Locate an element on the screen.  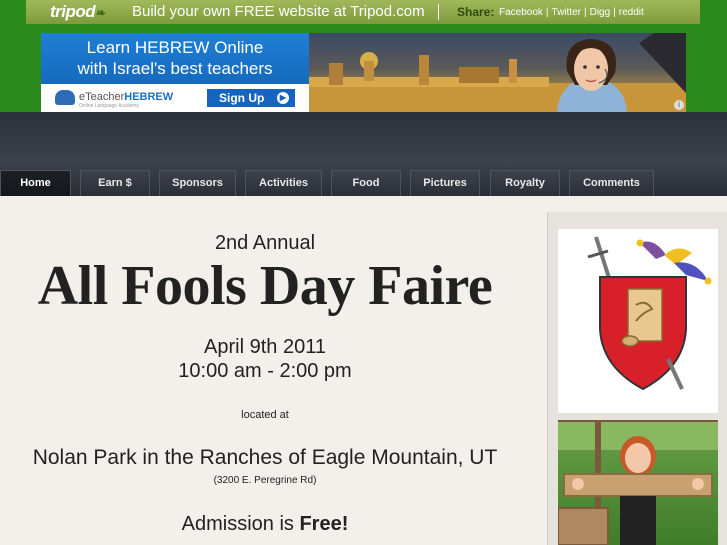
nav-tab-food: Food is located at coordinates (366, 183).